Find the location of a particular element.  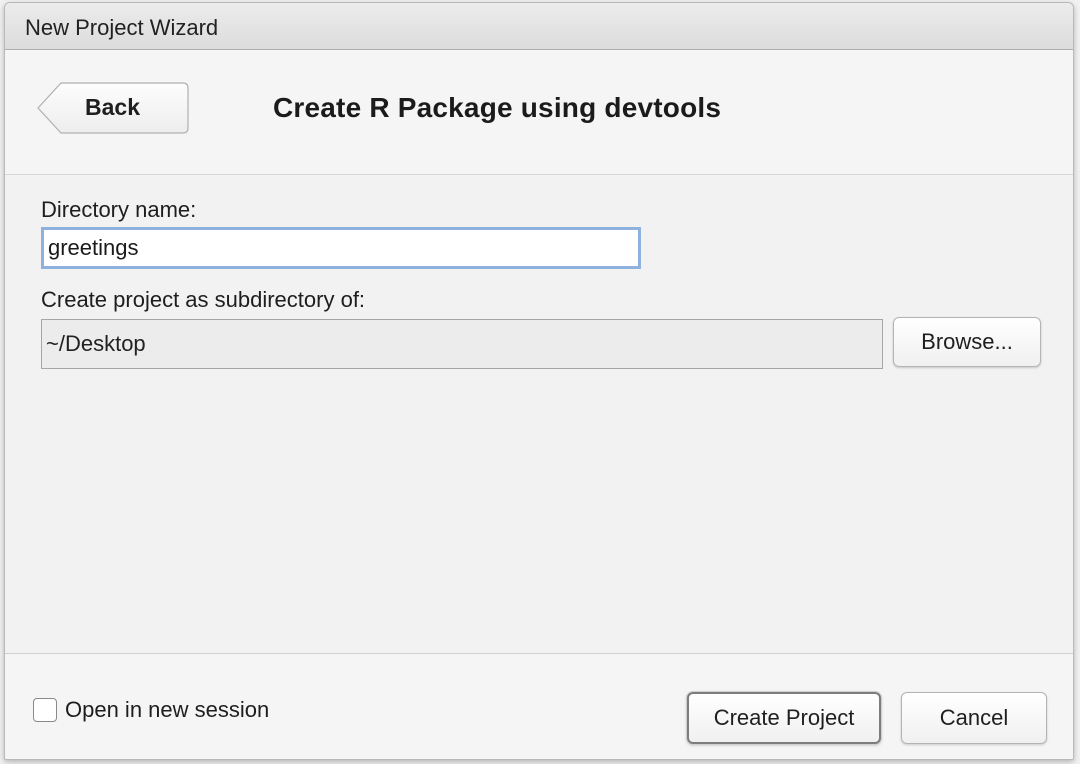

back-button-label: Back is located at coordinates (112, 107).